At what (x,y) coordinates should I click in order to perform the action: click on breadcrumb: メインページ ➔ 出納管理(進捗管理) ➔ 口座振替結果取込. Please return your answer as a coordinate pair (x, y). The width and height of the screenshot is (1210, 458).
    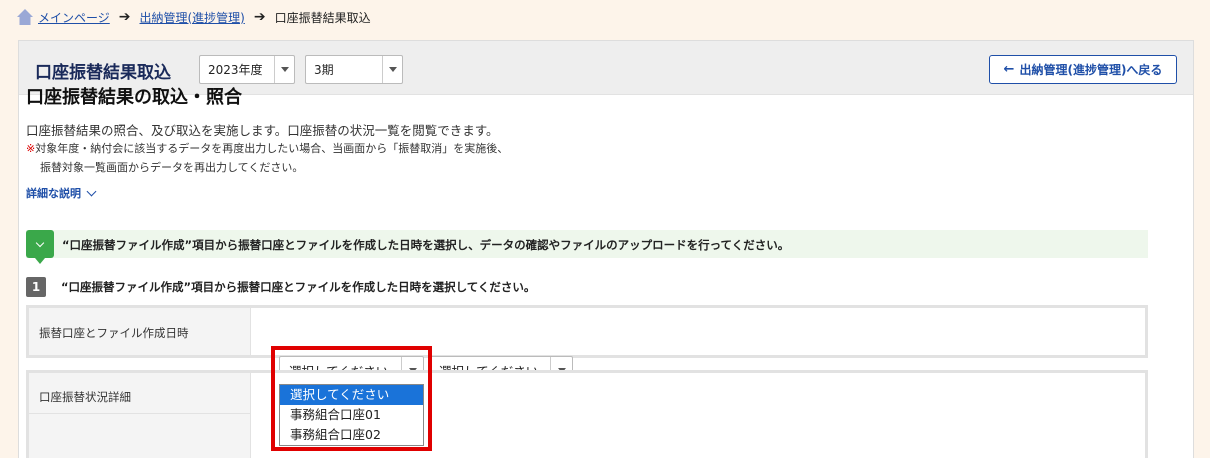
    Looking at the image, I should click on (193, 17).